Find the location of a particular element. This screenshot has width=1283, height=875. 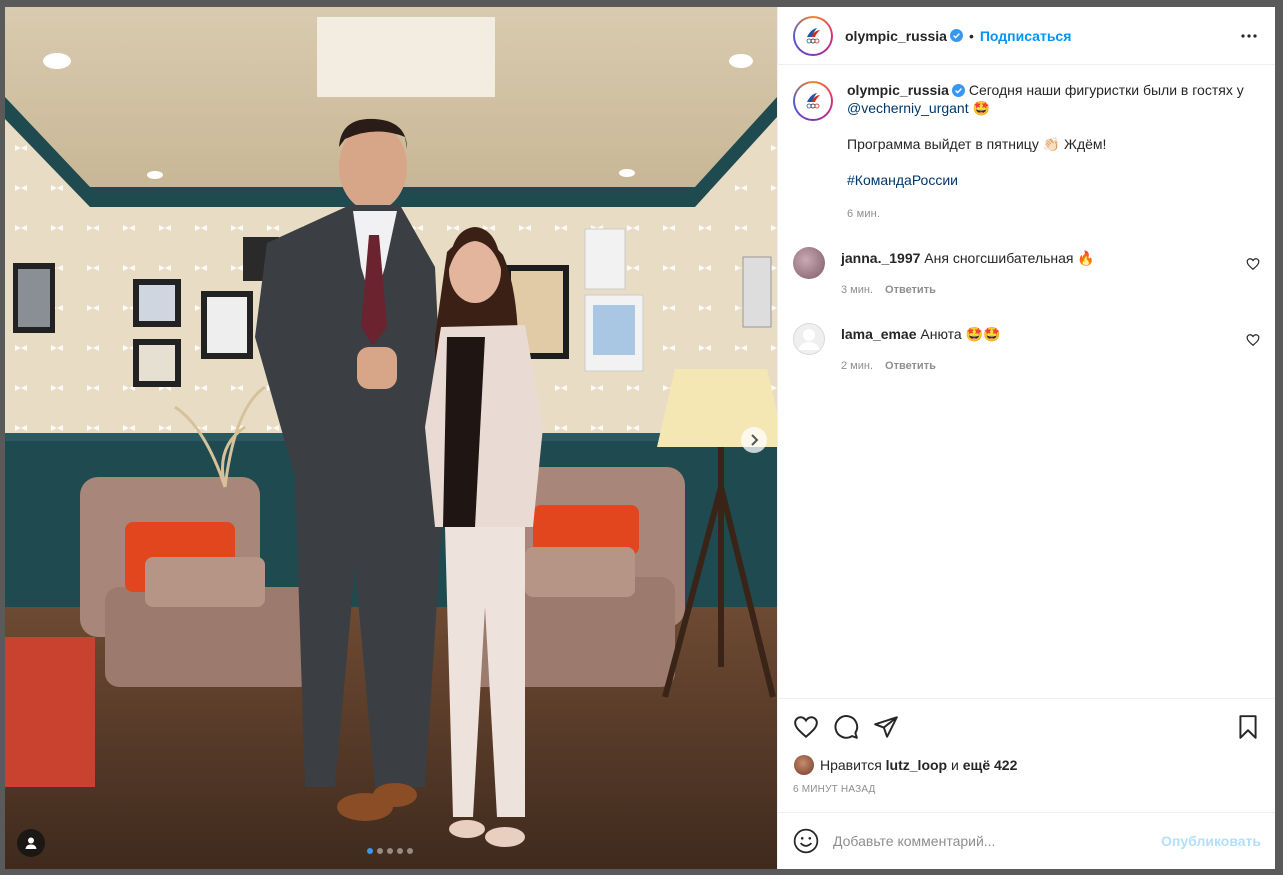

comment-text: Аня сногсшибательная is located at coordinates (999, 258).